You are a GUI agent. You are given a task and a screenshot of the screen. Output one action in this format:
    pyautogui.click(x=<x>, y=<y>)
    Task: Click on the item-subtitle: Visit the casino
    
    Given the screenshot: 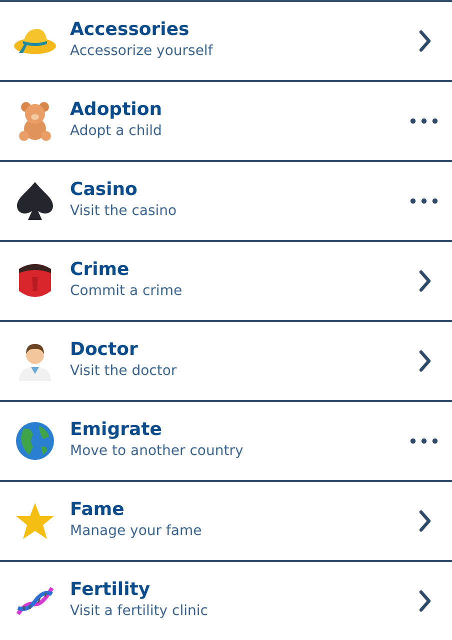 What is the action you would take?
    pyautogui.click(x=123, y=211)
    